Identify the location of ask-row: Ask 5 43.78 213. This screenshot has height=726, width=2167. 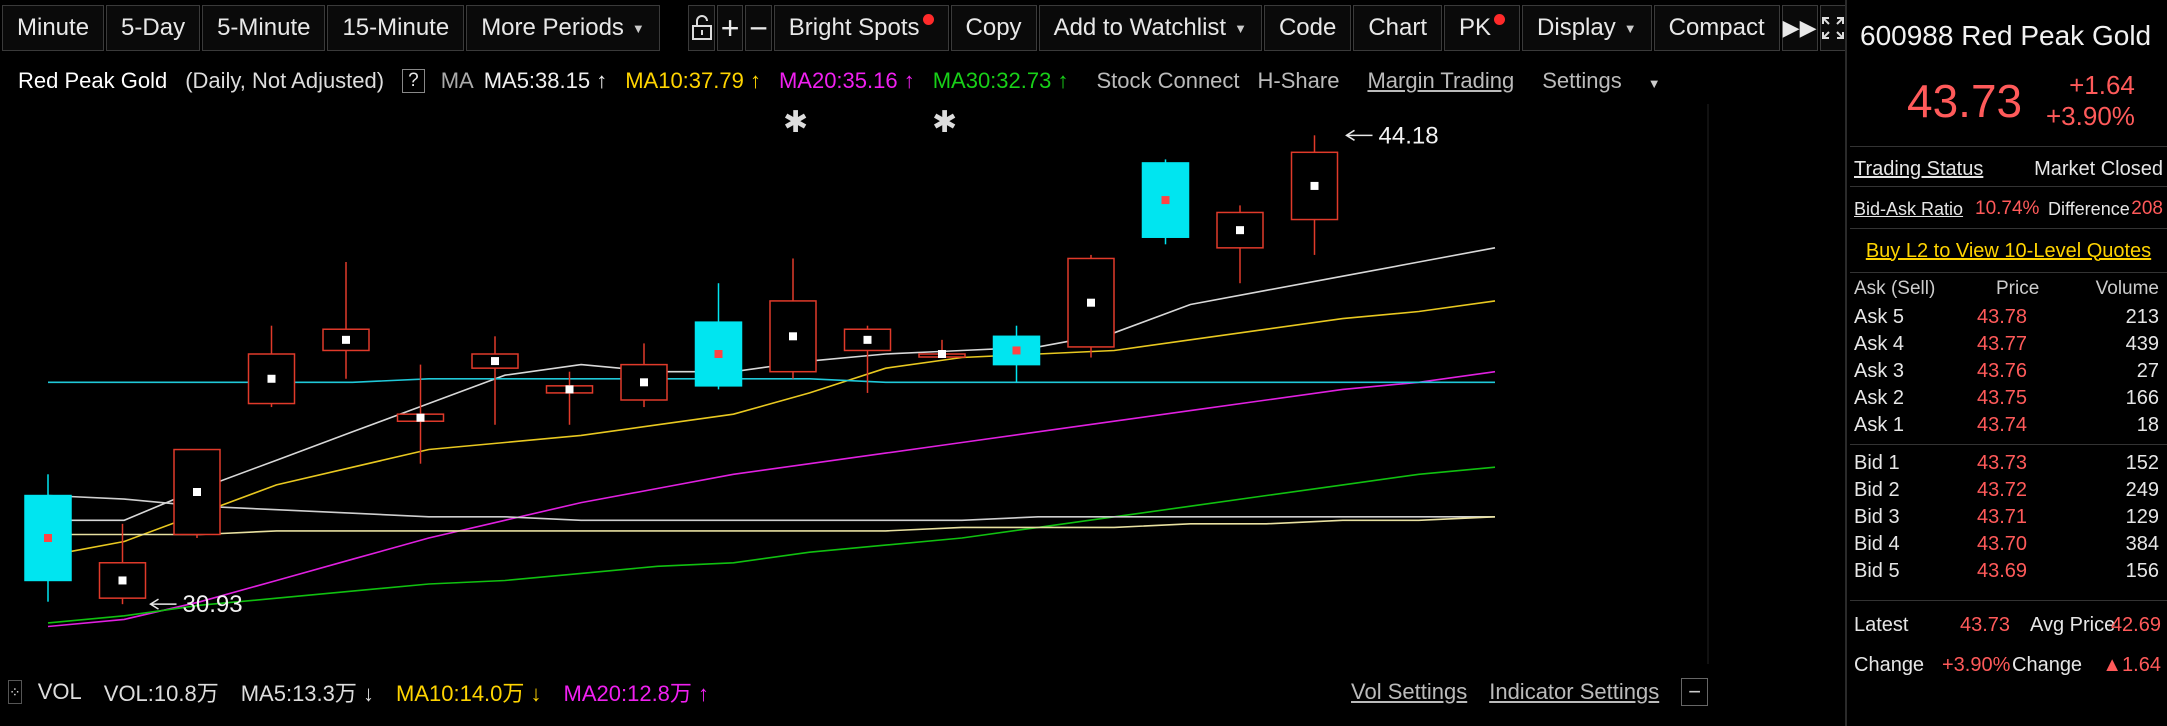
(2008, 319).